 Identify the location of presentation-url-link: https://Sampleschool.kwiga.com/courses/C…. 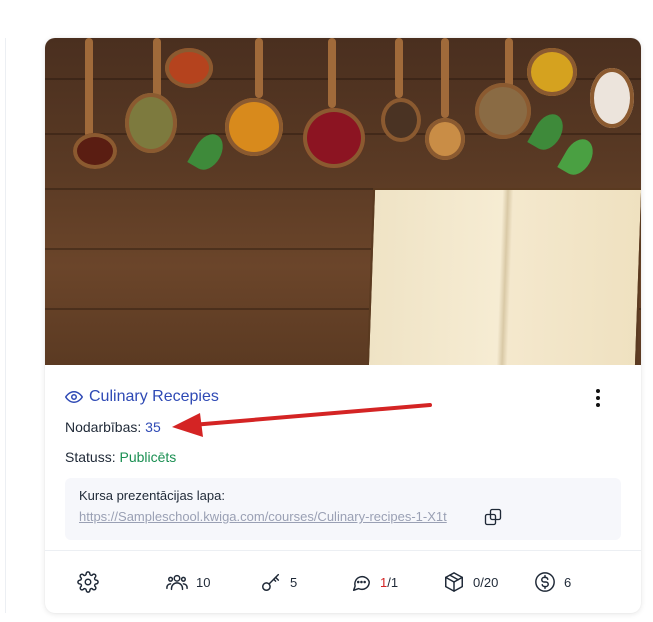
(274, 516).